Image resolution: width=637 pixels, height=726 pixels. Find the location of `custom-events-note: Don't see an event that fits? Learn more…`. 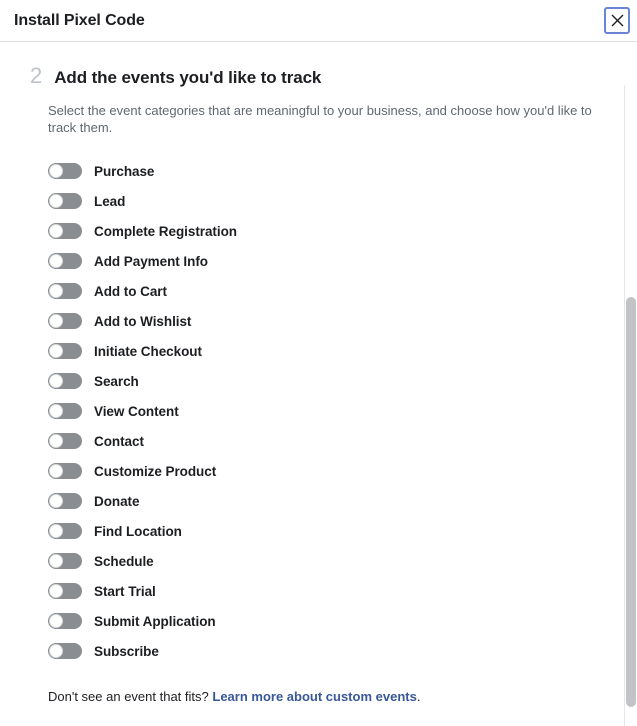

custom-events-note: Don't see an event that fits? Learn more… is located at coordinates (327, 696).